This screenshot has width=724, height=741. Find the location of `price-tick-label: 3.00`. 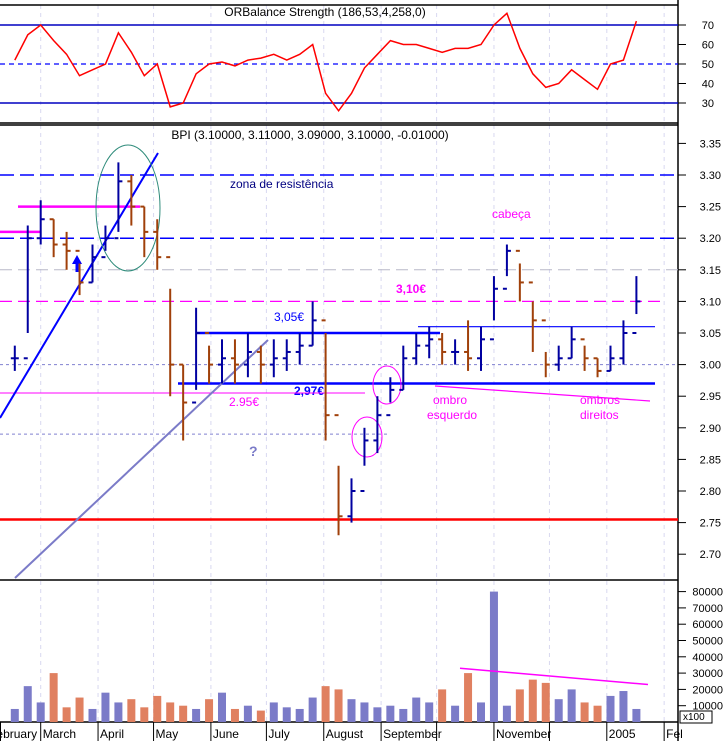

price-tick-label: 3.00 is located at coordinates (710, 366).